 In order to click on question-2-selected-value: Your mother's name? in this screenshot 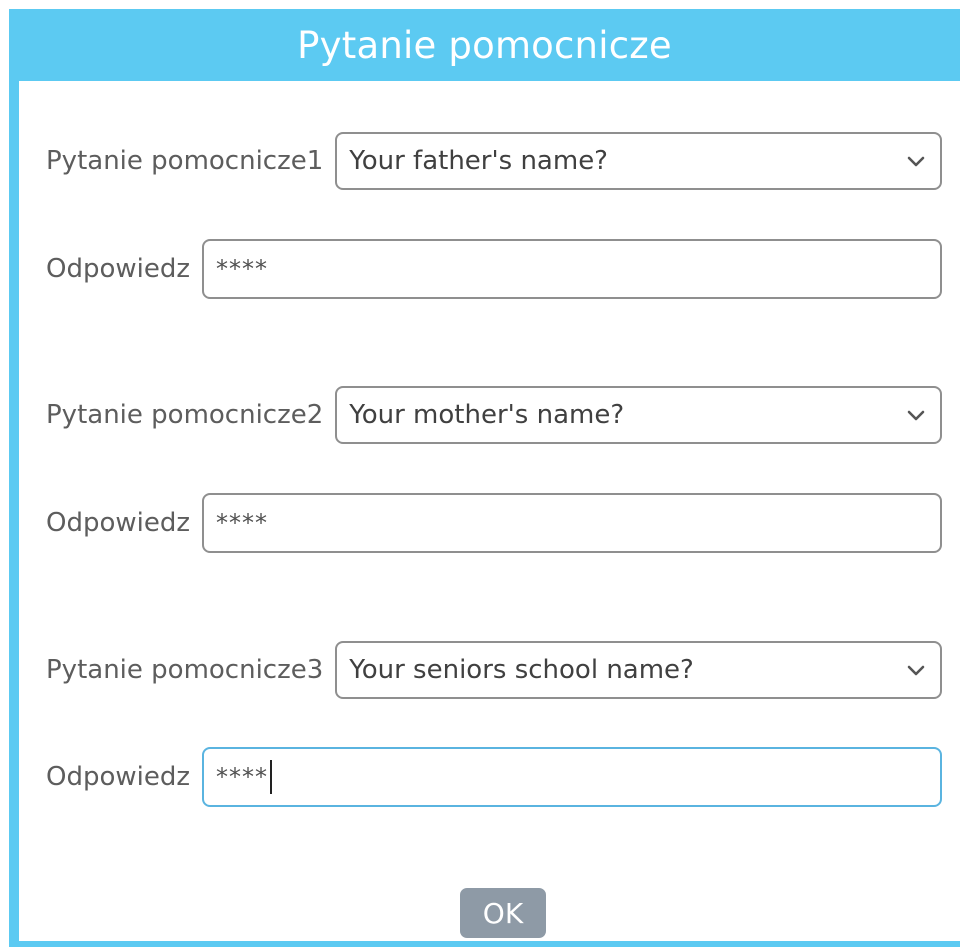, I will do `click(487, 415)`.